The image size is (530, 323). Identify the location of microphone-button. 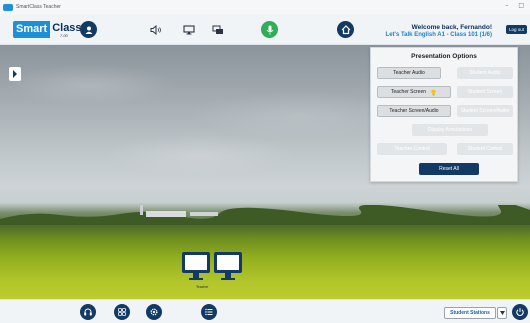
(269, 29).